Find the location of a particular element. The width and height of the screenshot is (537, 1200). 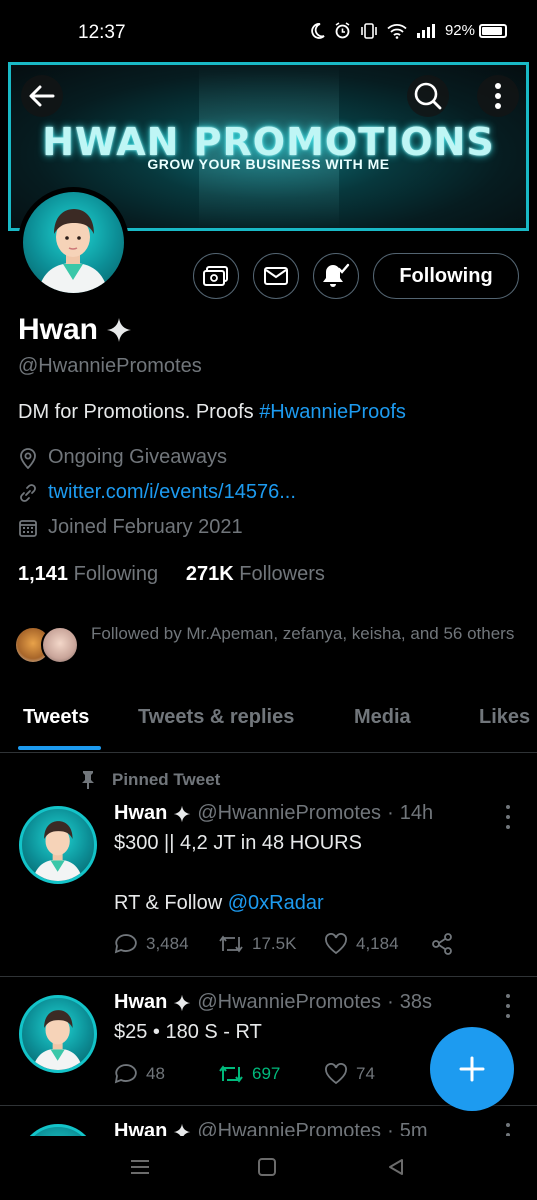

back-button is located at coordinates (42, 96).